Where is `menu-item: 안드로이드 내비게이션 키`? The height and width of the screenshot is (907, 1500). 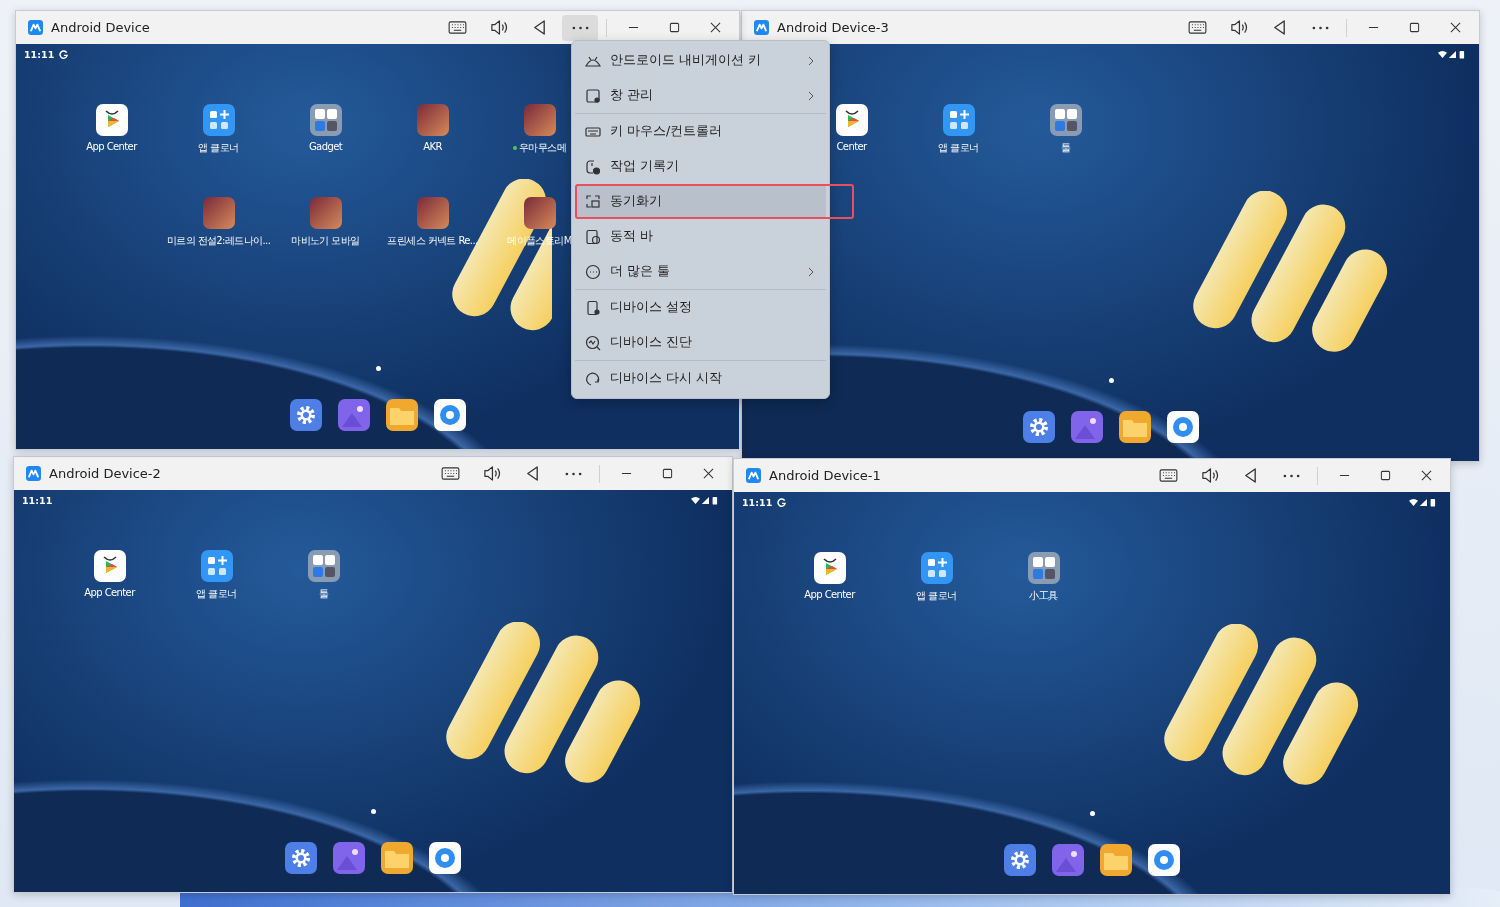 menu-item: 안드로이드 내비게이션 키 is located at coordinates (700, 60).